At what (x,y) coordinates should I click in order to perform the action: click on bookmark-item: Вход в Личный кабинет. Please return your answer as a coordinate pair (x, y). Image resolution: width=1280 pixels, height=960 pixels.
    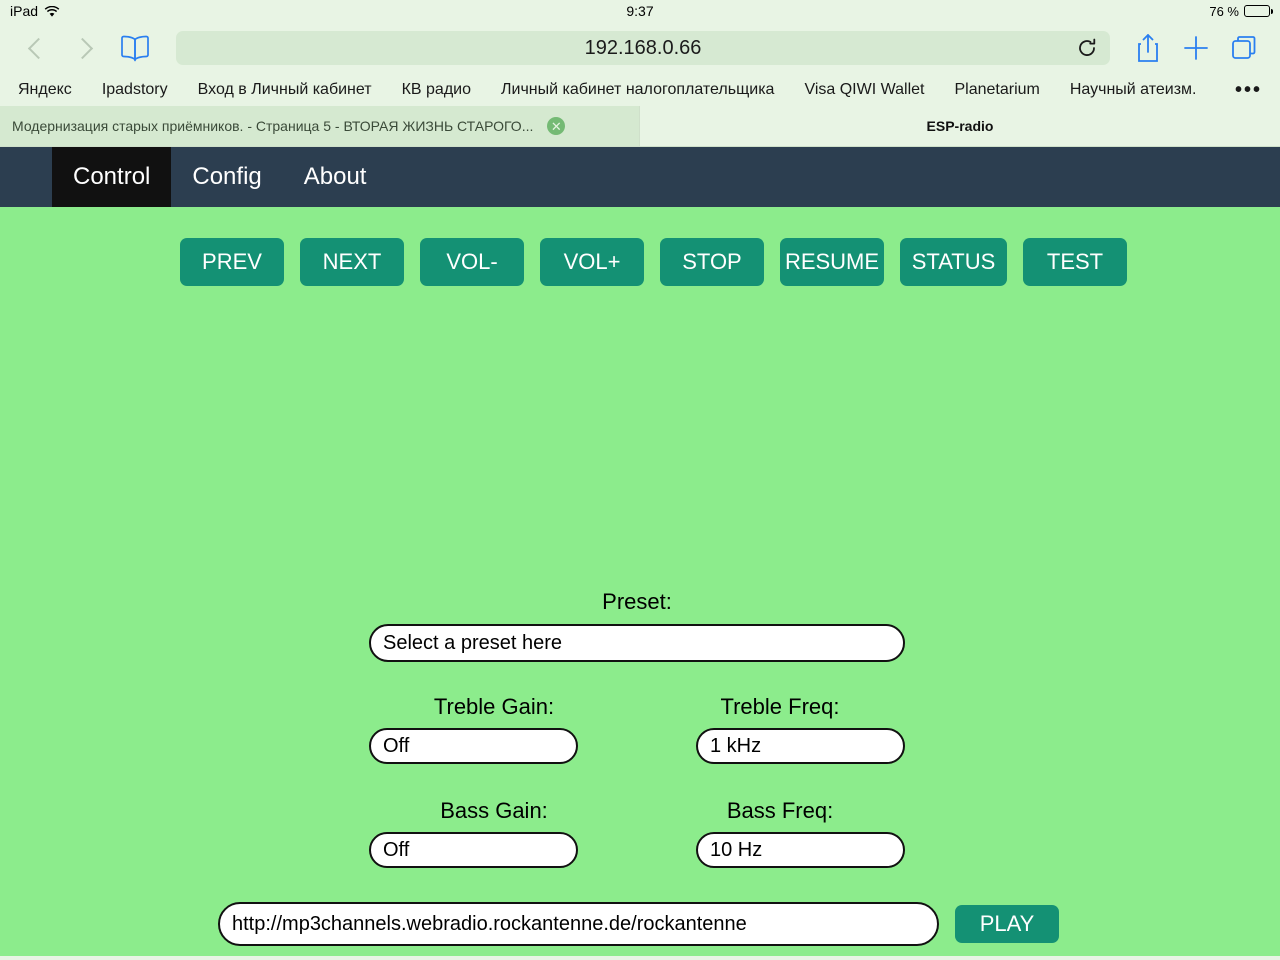
    Looking at the image, I should click on (285, 90).